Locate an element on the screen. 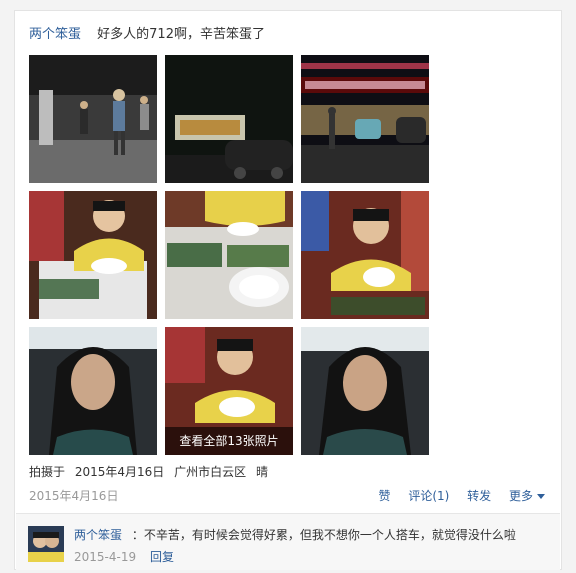  photo-3-restaurant-front is located at coordinates (365, 119).